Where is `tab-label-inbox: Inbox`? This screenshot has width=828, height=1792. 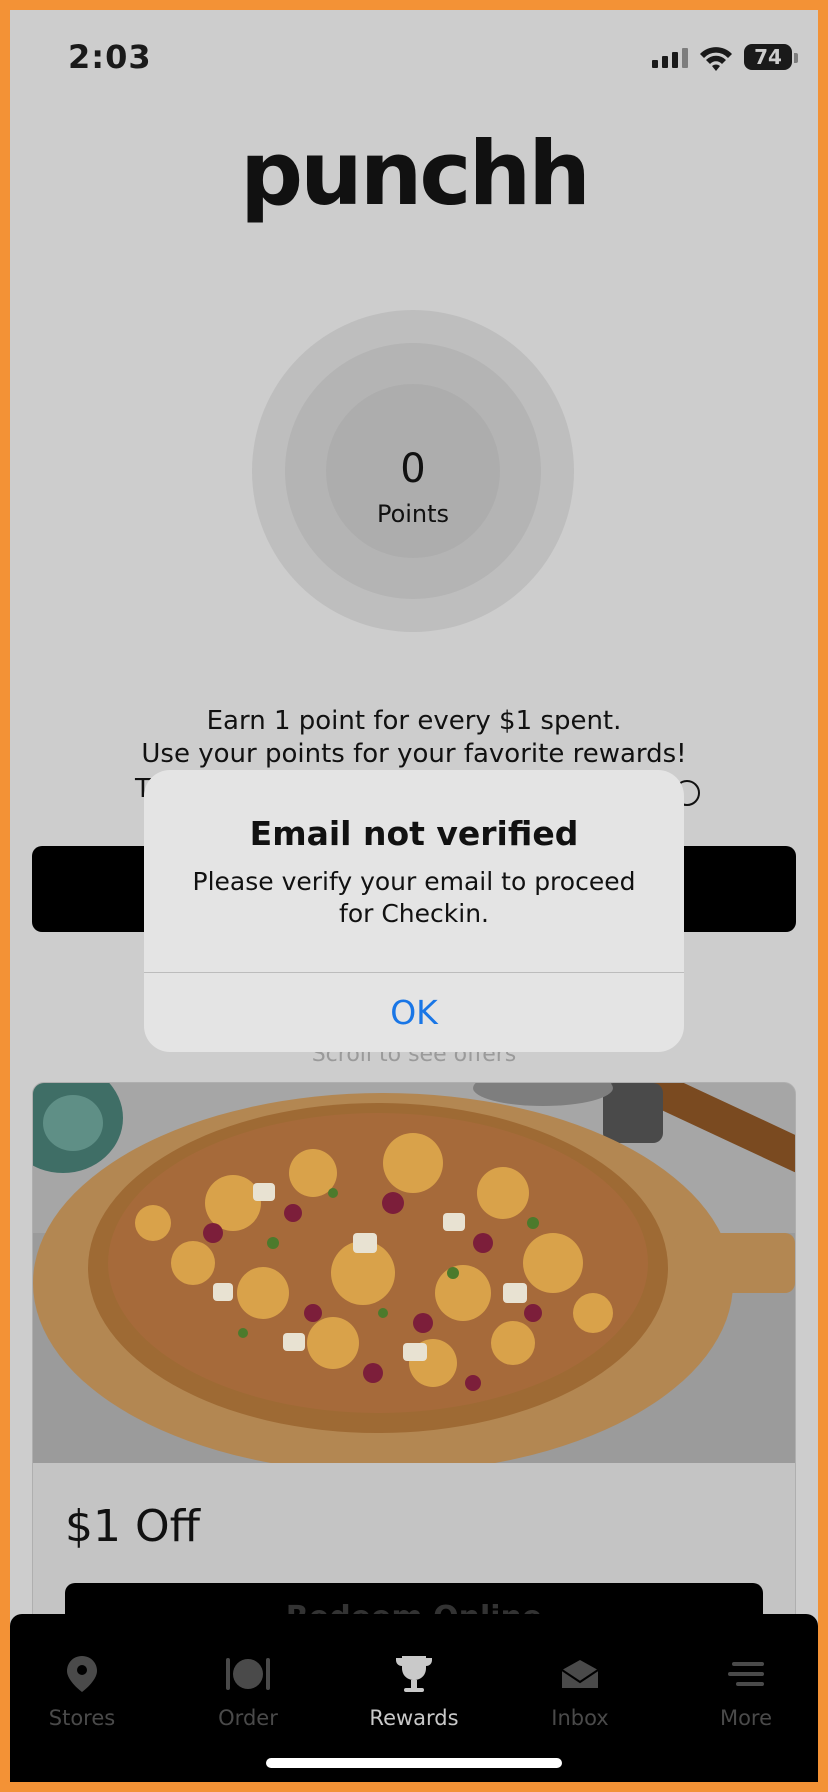 tab-label-inbox: Inbox is located at coordinates (580, 1718).